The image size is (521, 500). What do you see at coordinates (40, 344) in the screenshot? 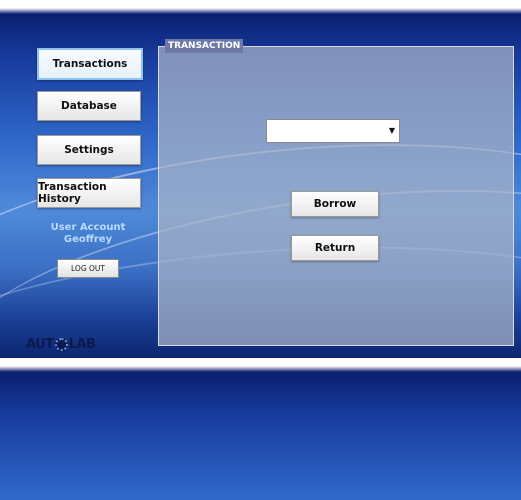
I see `logo-text-left: AUT` at bounding box center [40, 344].